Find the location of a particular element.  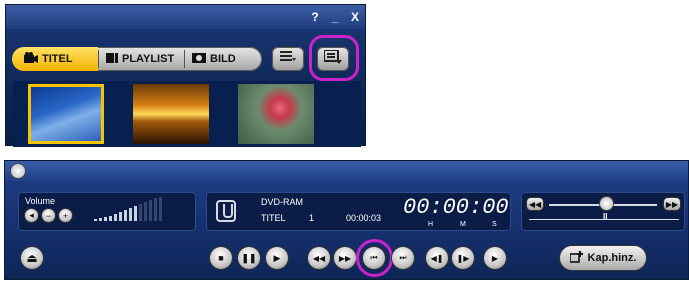

picture-icon is located at coordinates (199, 59).